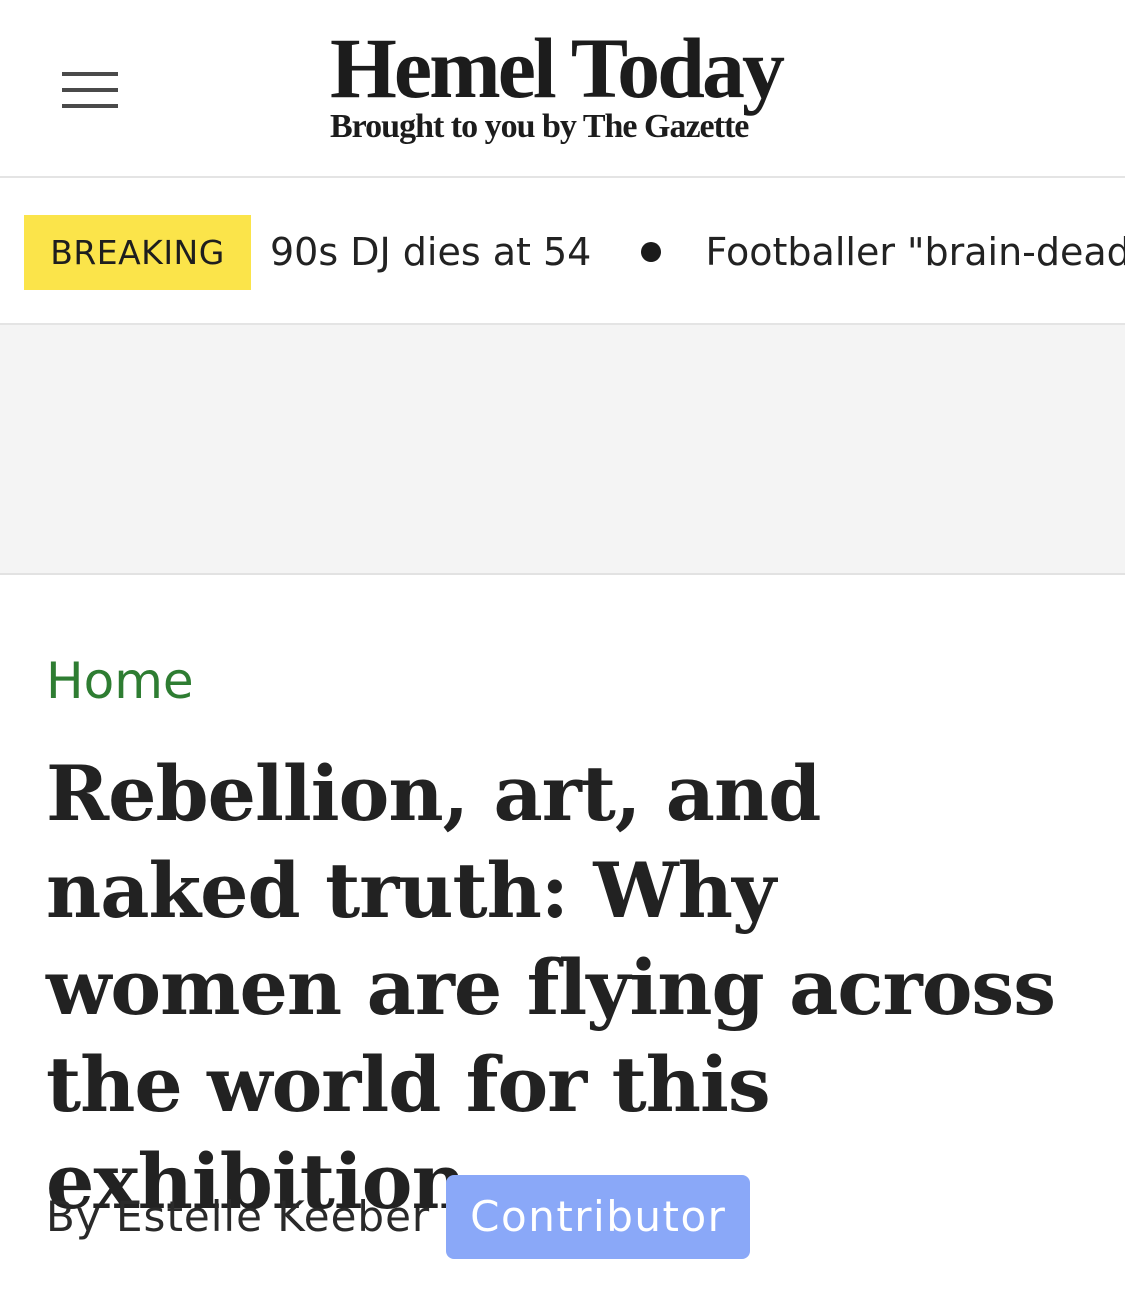 Image resolution: width=1125 pixels, height=1305 pixels. Describe the element at coordinates (915, 252) in the screenshot. I see `ticker-item: Footballer "brain-dead"` at that location.